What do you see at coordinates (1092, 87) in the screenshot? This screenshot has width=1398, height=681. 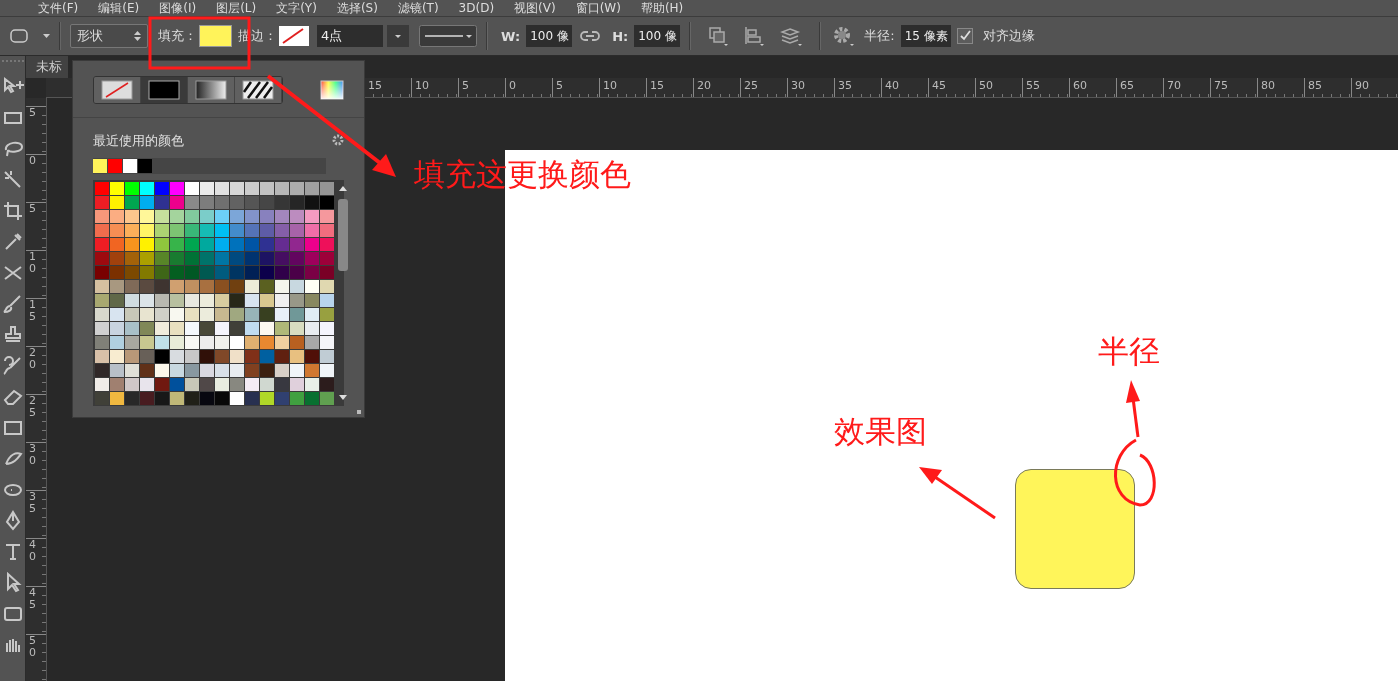 I see `ruler-label: 60` at bounding box center [1092, 87].